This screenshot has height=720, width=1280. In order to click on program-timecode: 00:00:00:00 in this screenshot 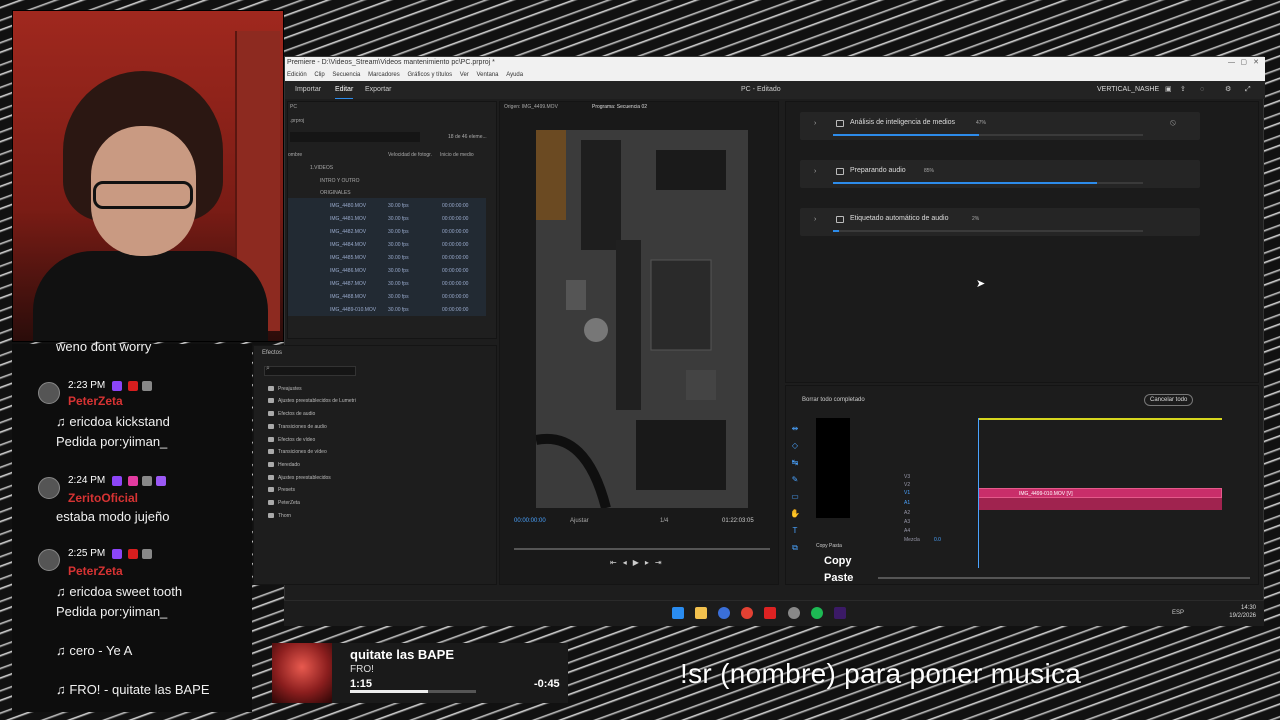, I will do `click(530, 521)`.